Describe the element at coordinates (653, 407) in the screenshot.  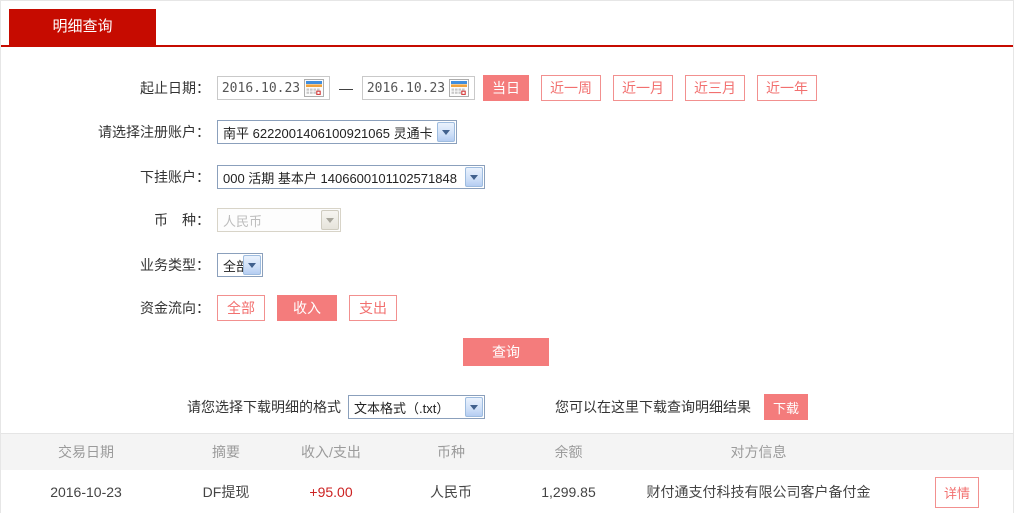
I see `download-hint-text: 您可以在这里下载查询明细结果` at that location.